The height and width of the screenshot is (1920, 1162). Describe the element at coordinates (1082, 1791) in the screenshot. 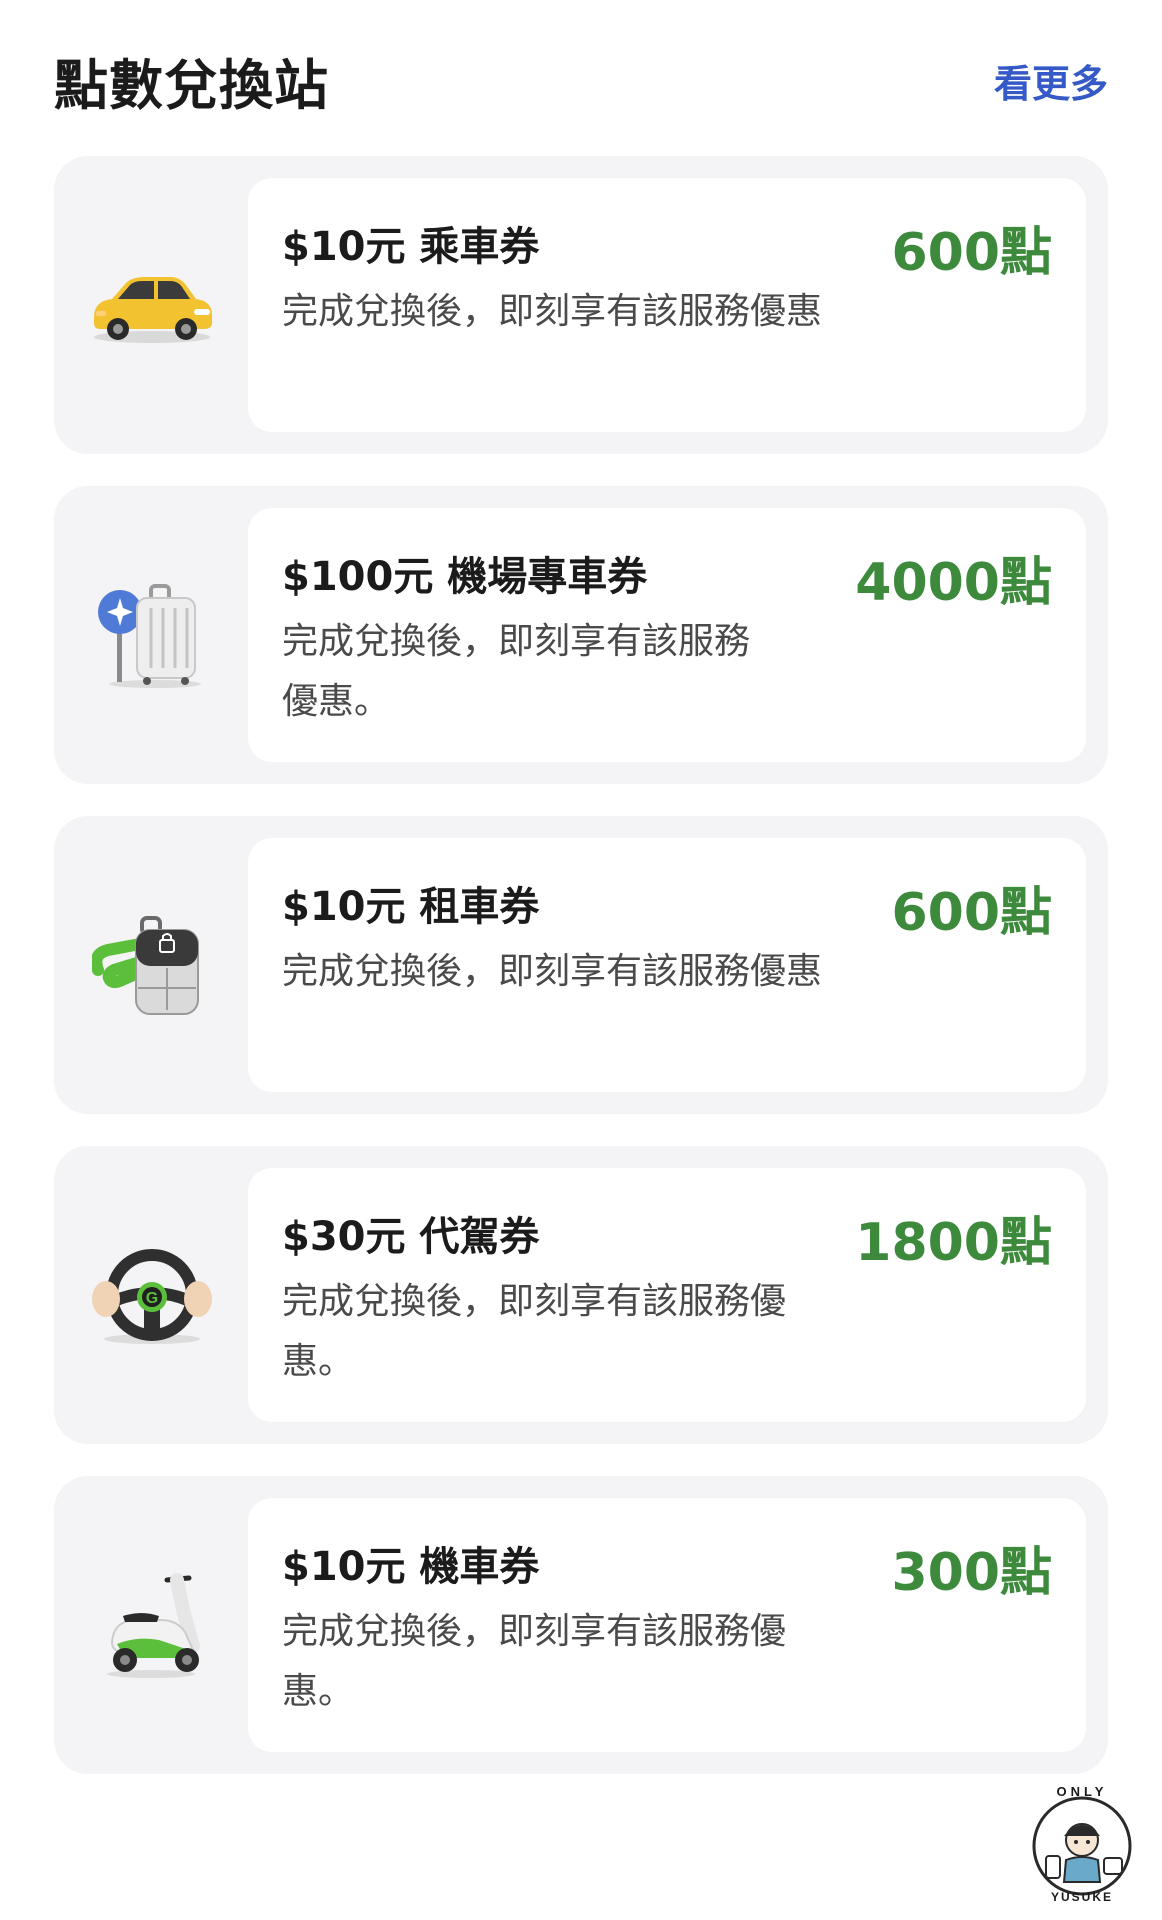

I see `watermark-top-text: ONLY` at that location.